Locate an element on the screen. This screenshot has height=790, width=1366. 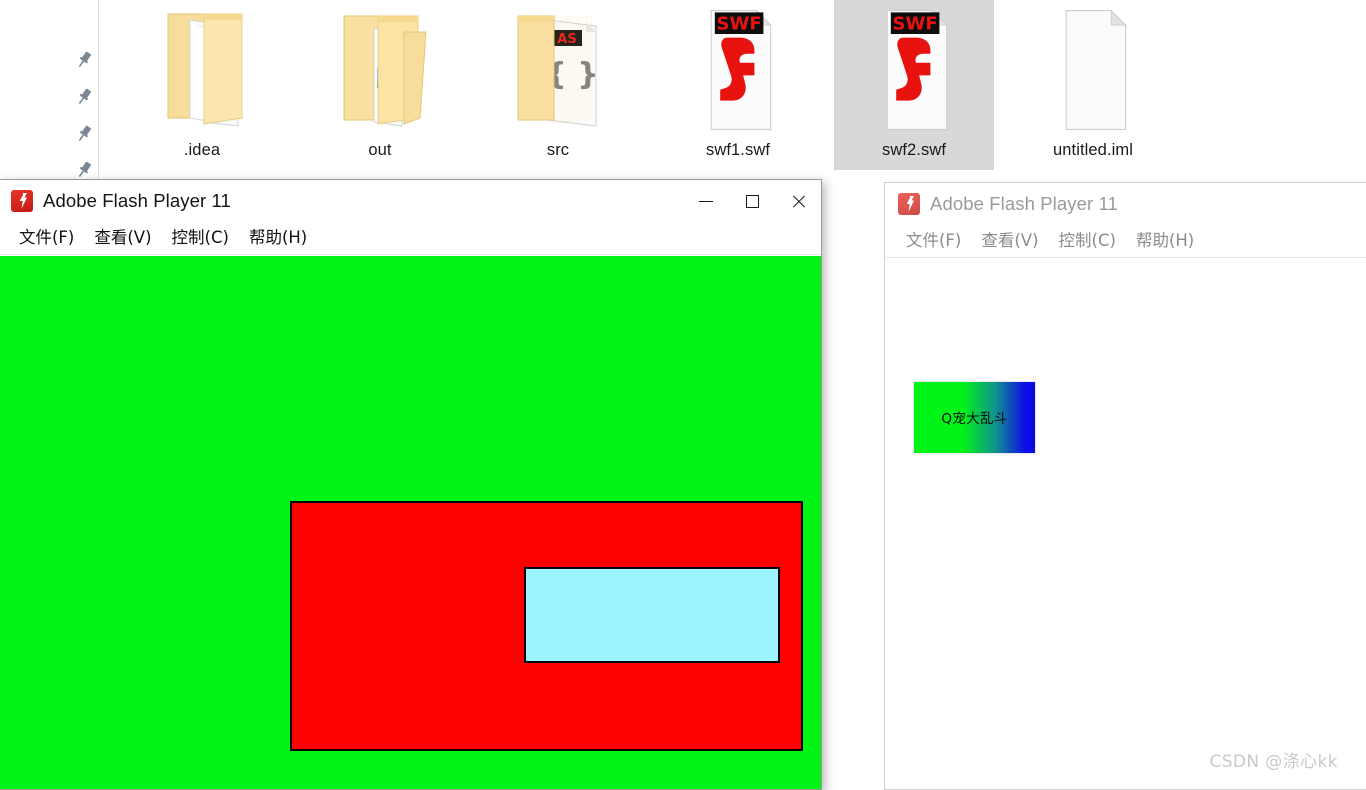
maximize-icon is located at coordinates (752, 201).